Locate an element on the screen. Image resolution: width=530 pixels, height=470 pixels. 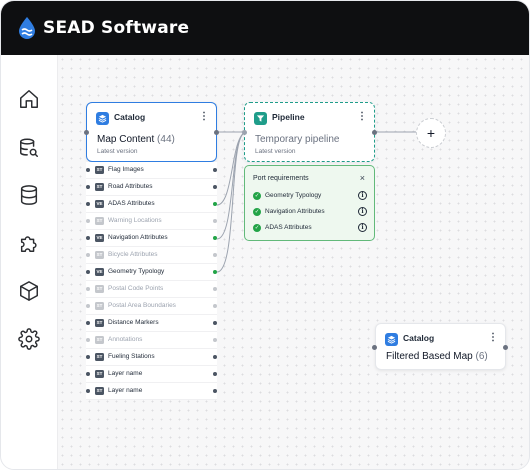
attribute-row: ST Bicycle Attributes is located at coordinates (151, 255).